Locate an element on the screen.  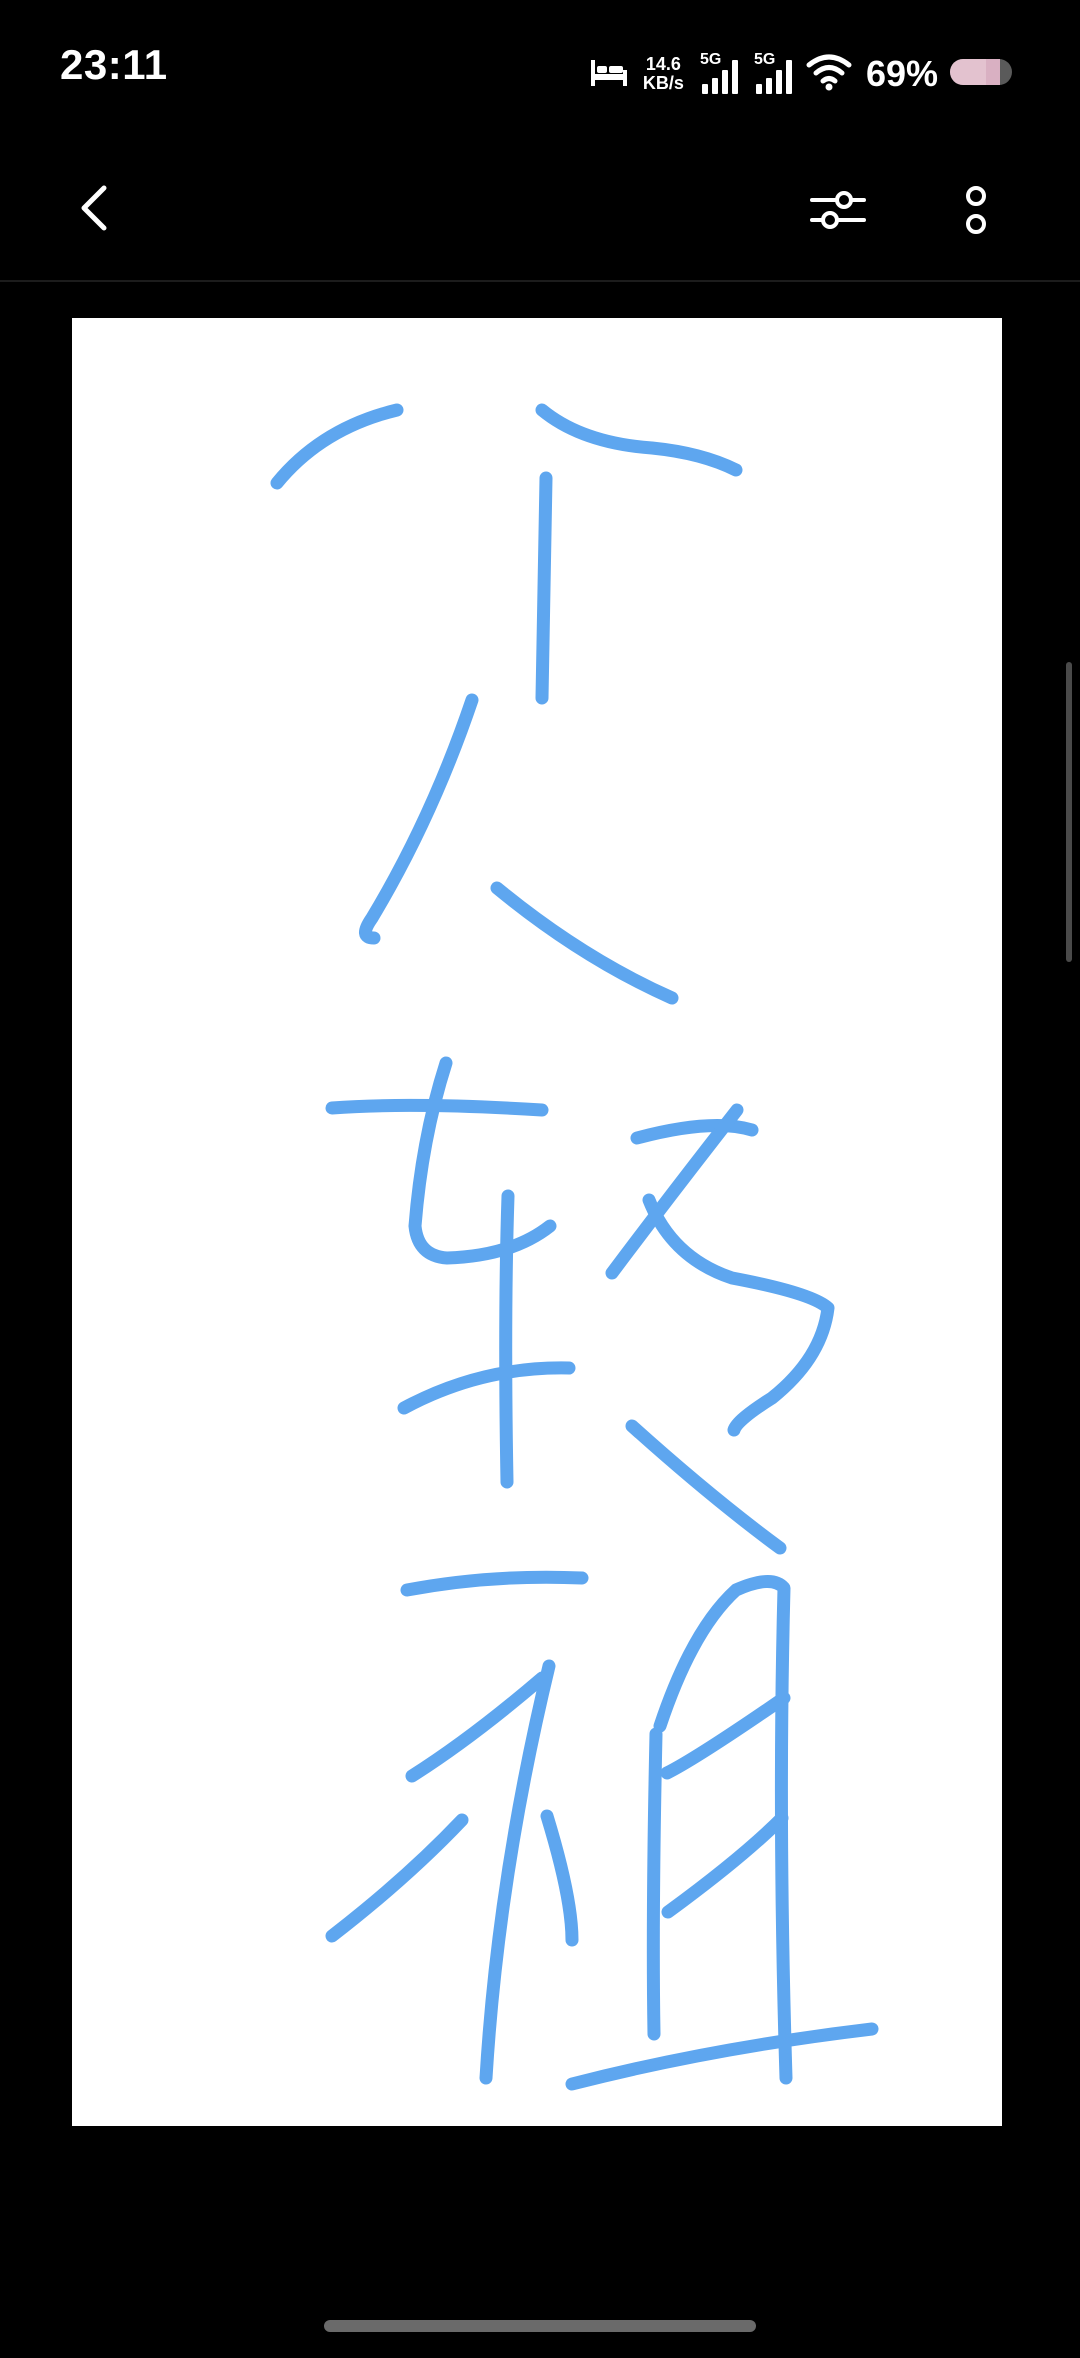
sim2-signal: 5G is located at coordinates (774, 74).